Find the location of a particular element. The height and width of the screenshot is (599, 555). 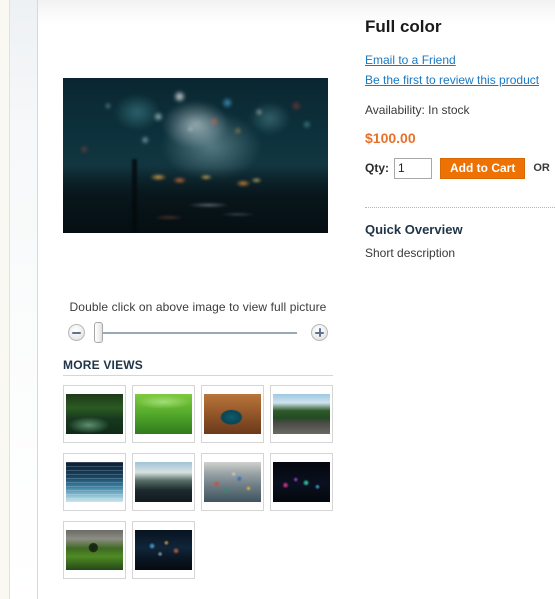

email-to-a-friend-link: Email to a Friend is located at coordinates (410, 60).